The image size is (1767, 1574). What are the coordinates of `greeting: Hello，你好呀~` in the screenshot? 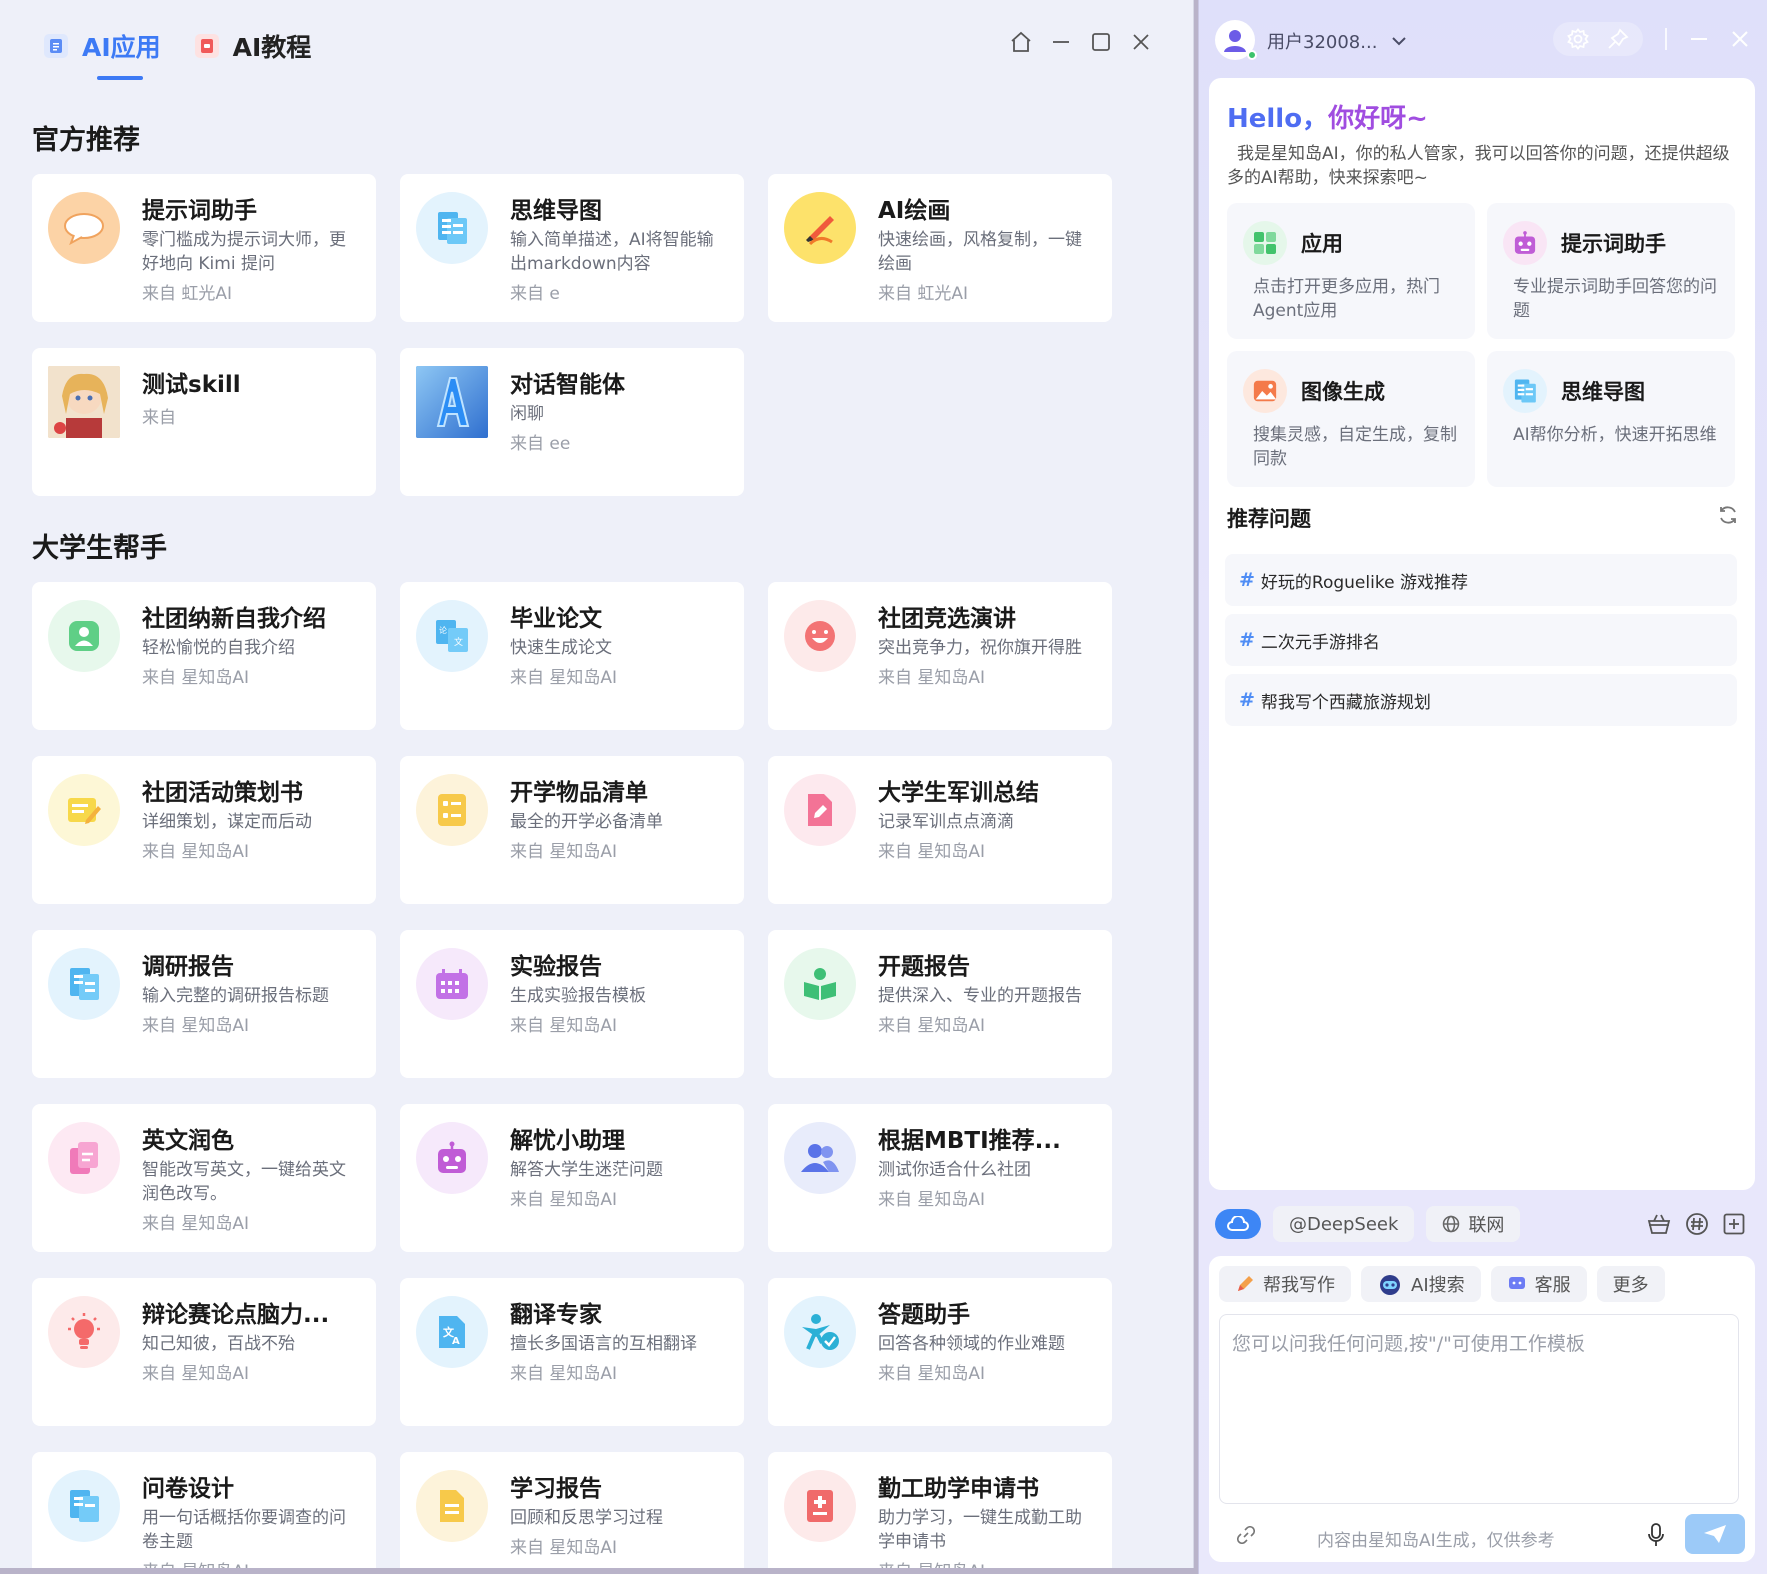 It's located at (1327, 116).